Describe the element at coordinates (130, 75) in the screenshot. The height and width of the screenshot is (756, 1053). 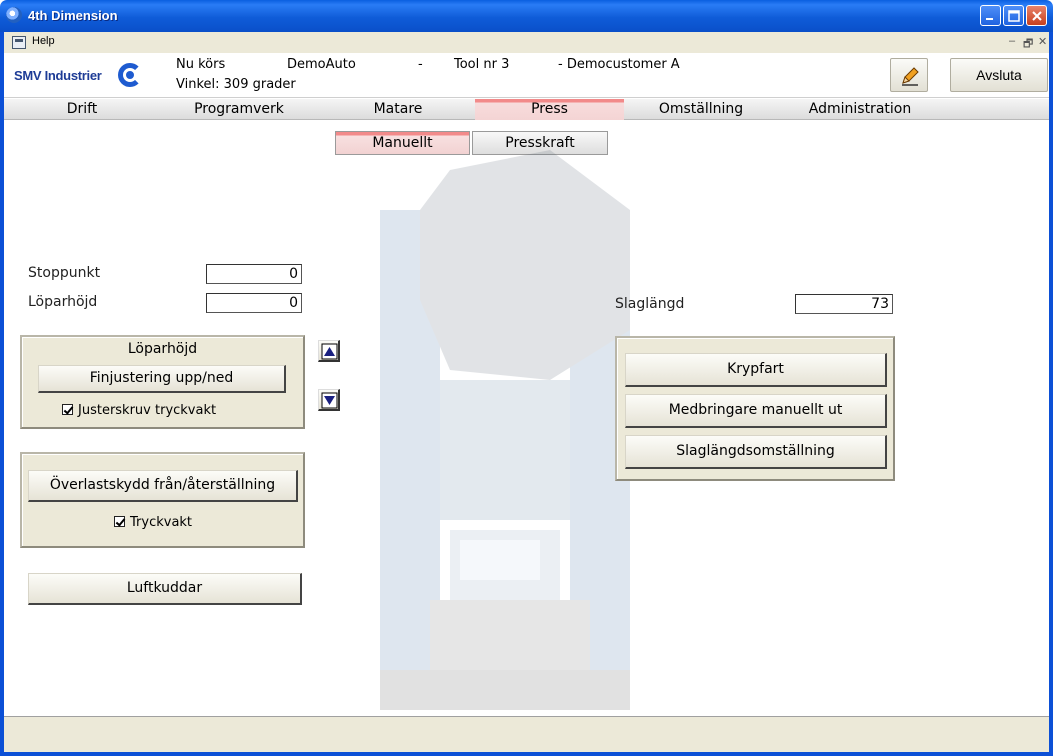
I see `logo-mark` at that location.